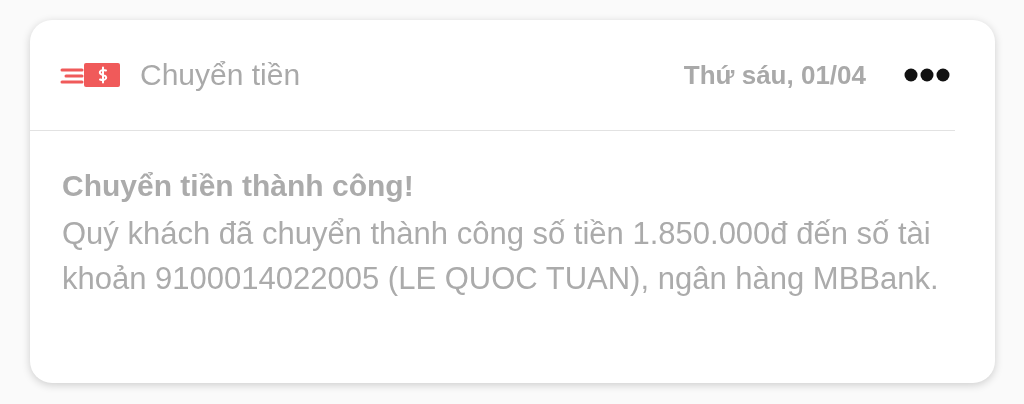  I want to click on notification-date: Thứ sáu, 01/04, so click(774, 75).